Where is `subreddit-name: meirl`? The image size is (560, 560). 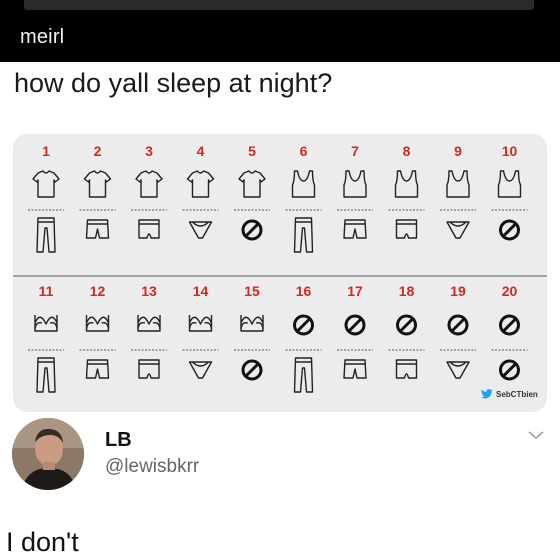
subreddit-name: meirl is located at coordinates (42, 37).